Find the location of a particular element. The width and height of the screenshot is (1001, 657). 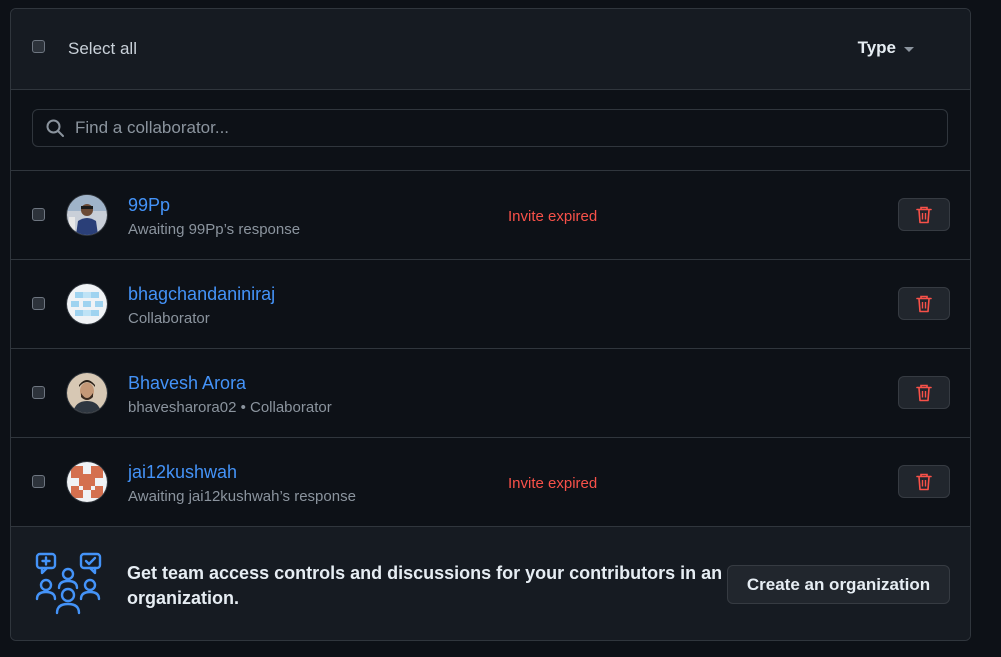

select-all-checkbox is located at coordinates (38, 46).